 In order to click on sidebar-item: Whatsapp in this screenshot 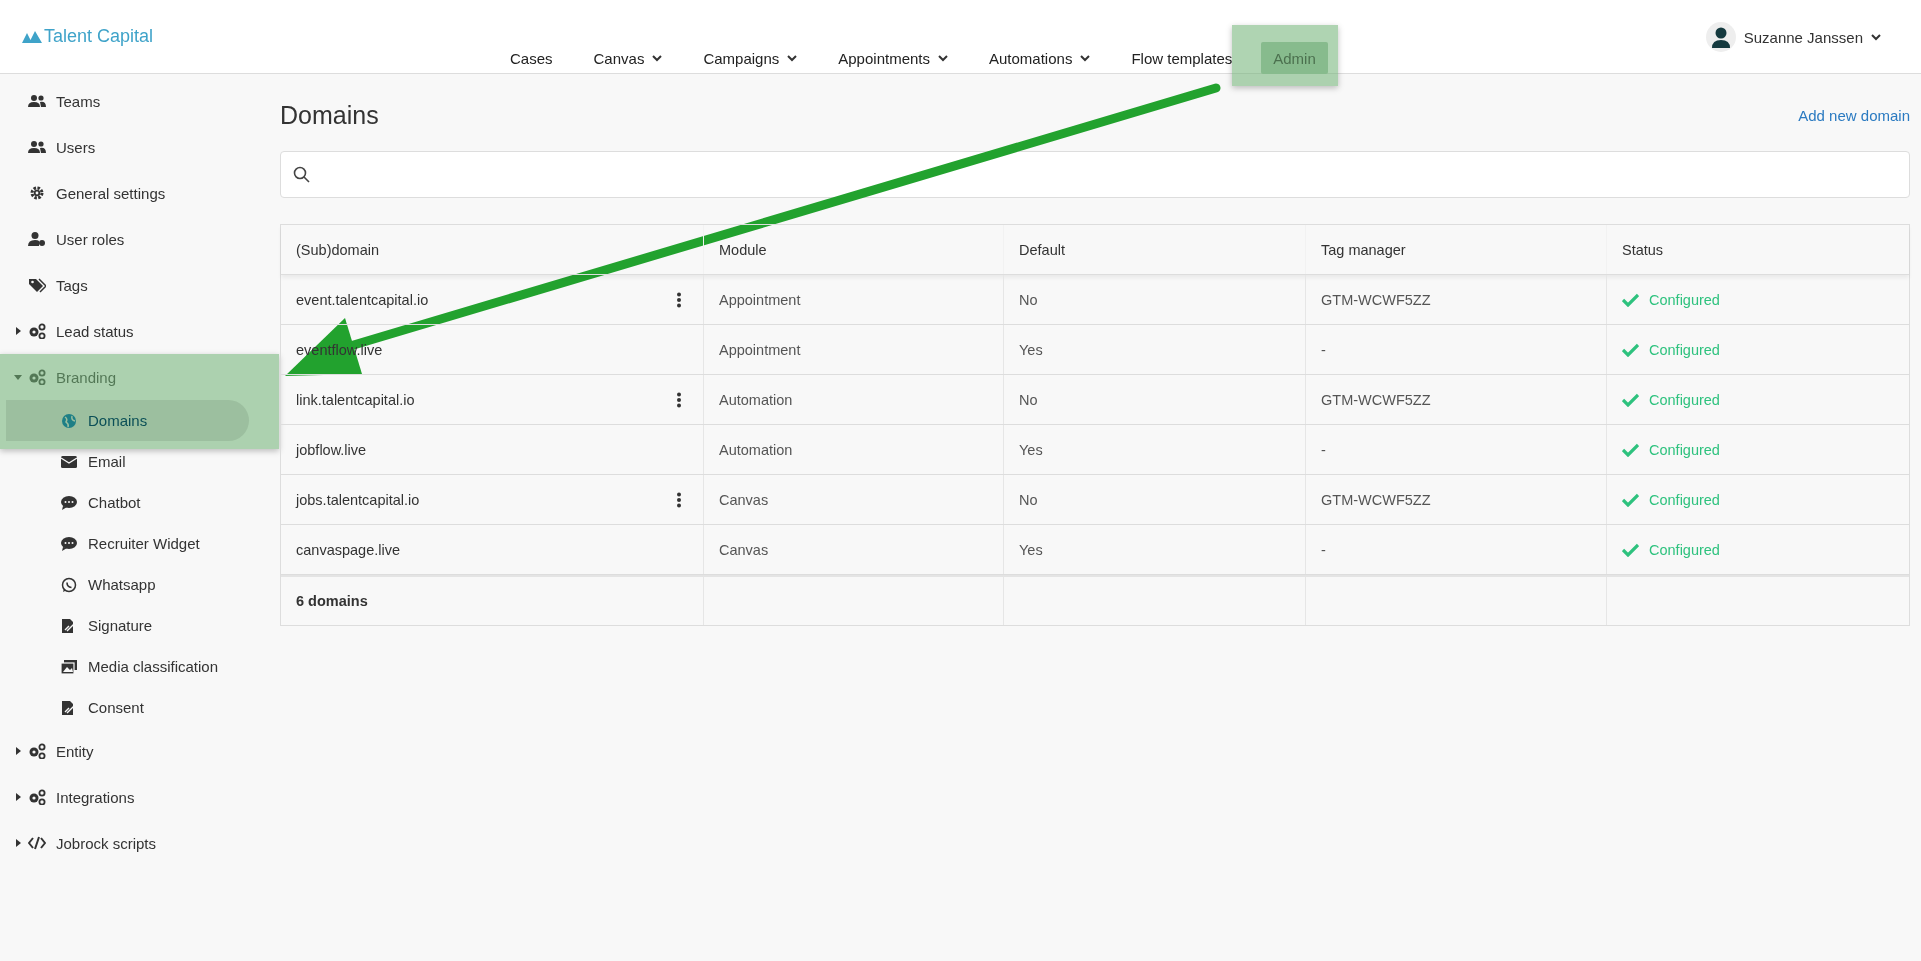, I will do `click(140, 584)`.